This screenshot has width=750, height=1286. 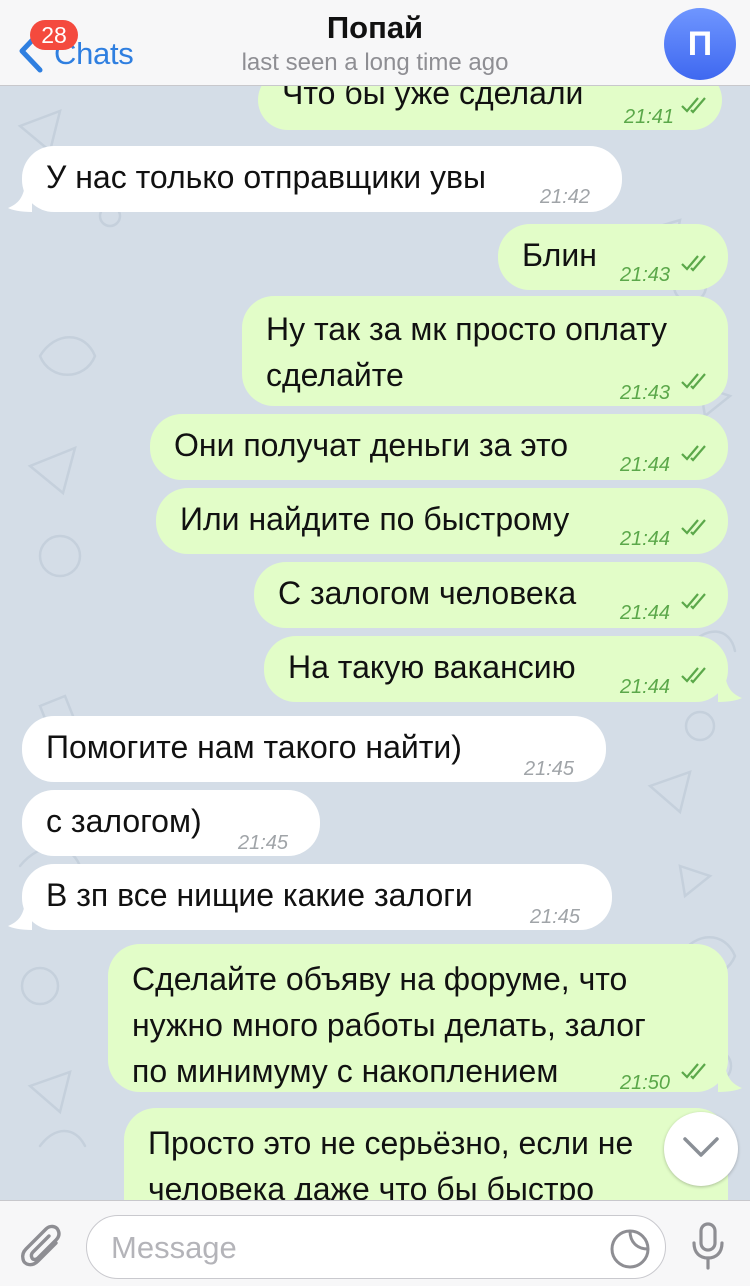 I want to click on message-time: 21:41, so click(x=649, y=117).